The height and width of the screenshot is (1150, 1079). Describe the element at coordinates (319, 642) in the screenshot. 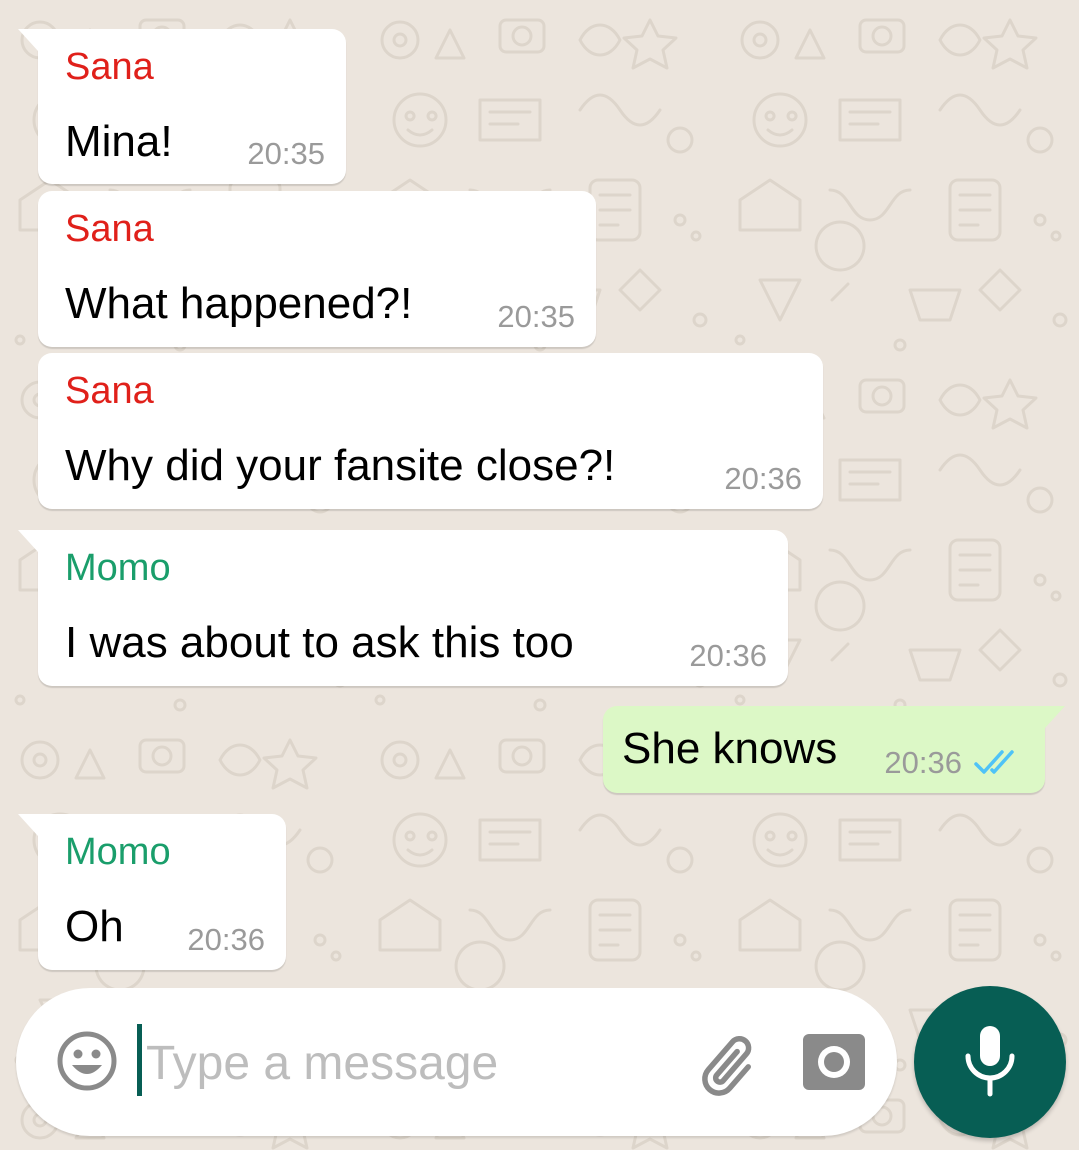

I see `message-text: I was about to ask this too` at that location.